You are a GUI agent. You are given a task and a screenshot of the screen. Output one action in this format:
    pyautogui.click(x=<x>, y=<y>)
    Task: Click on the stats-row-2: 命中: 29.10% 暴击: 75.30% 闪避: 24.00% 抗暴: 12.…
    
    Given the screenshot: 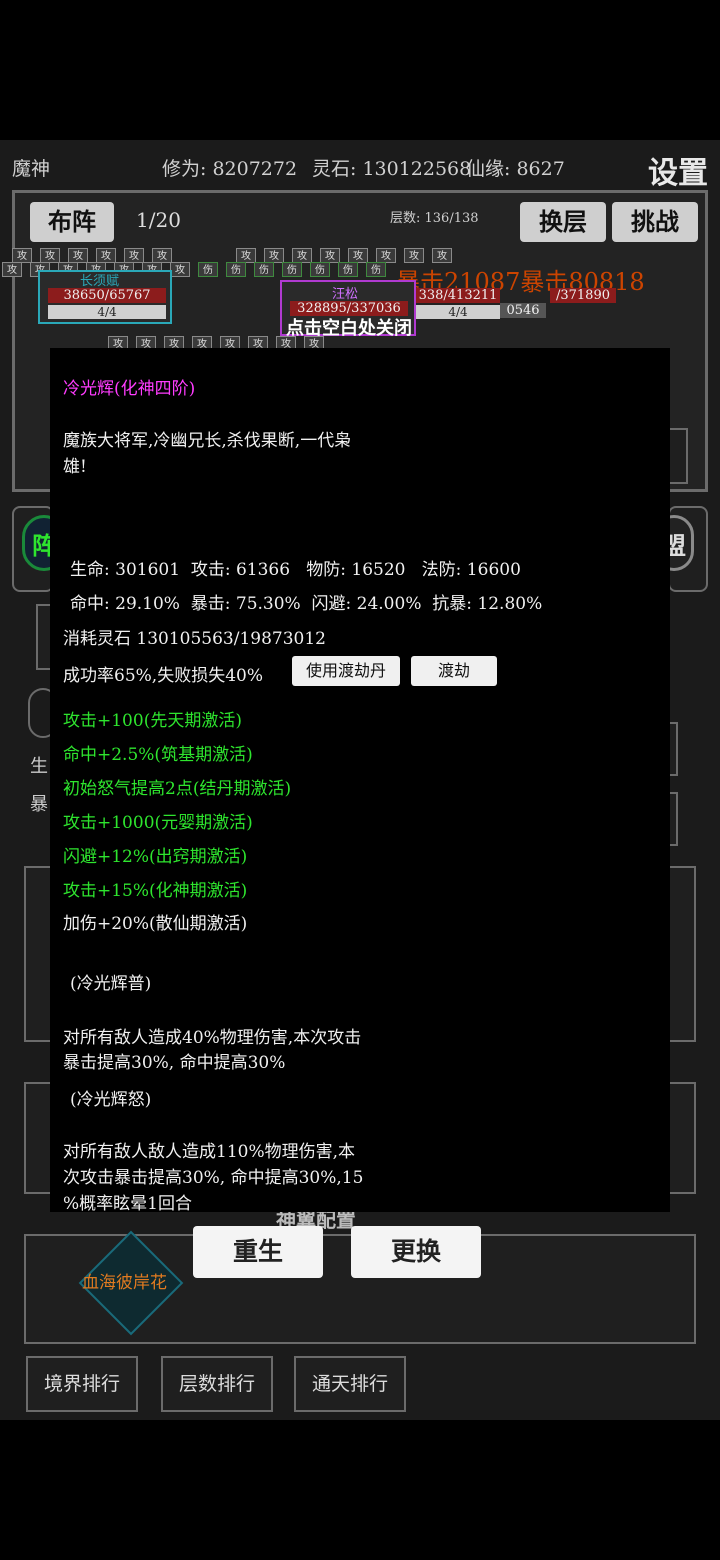 What is the action you would take?
    pyautogui.click(x=306, y=604)
    